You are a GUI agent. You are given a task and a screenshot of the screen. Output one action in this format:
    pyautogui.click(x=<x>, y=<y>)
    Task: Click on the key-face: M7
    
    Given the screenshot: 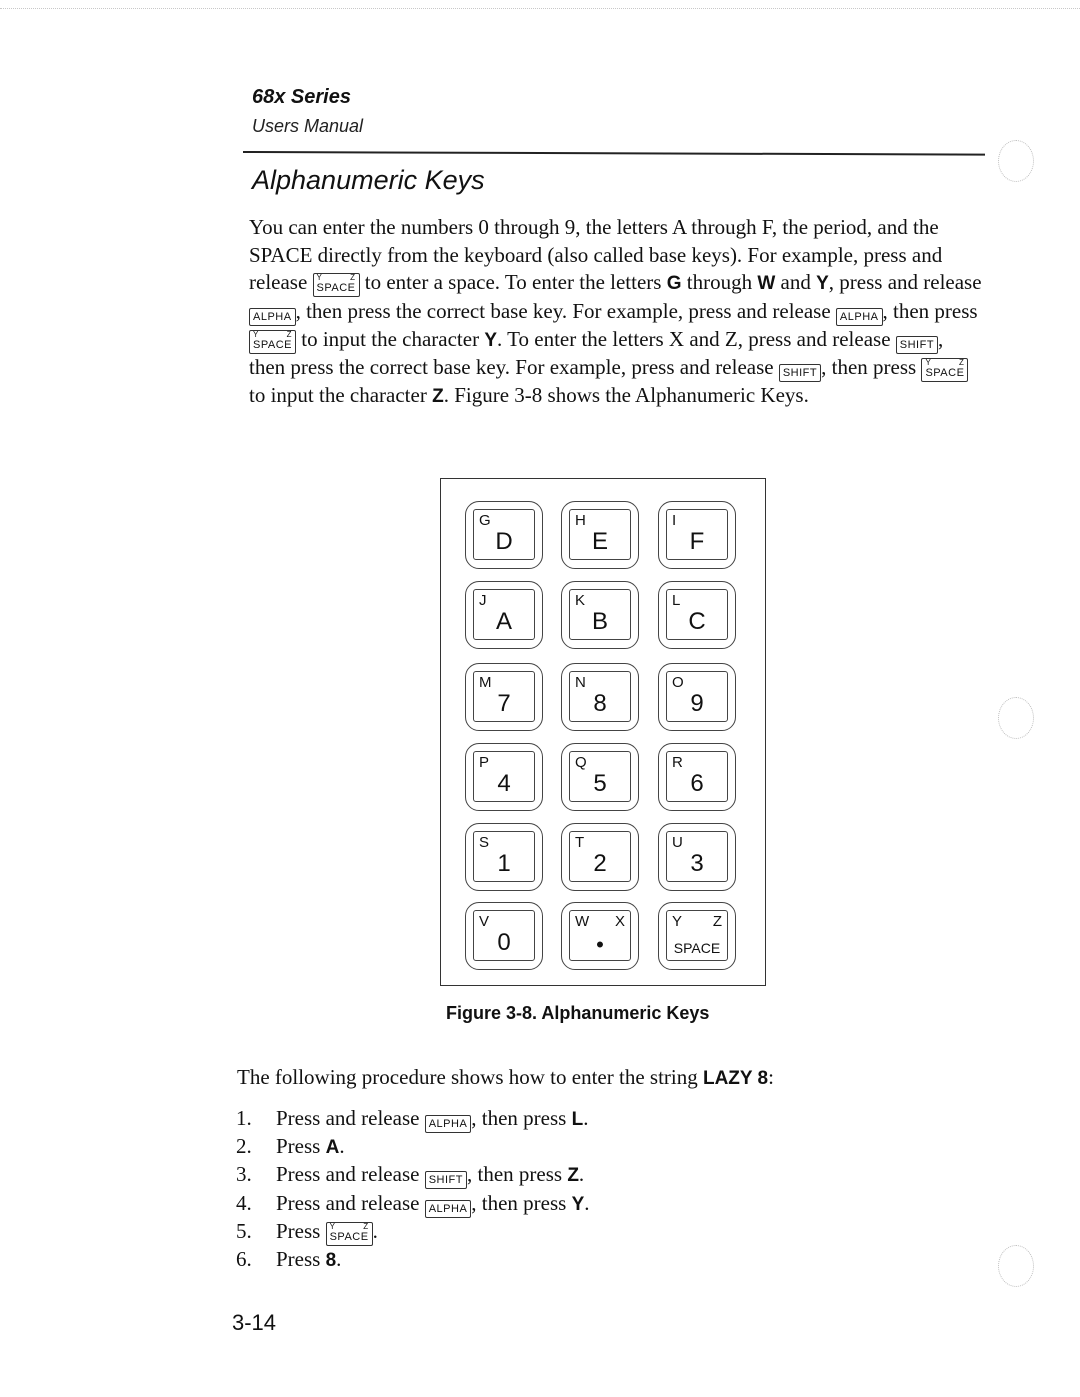 What is the action you would take?
    pyautogui.click(x=504, y=696)
    